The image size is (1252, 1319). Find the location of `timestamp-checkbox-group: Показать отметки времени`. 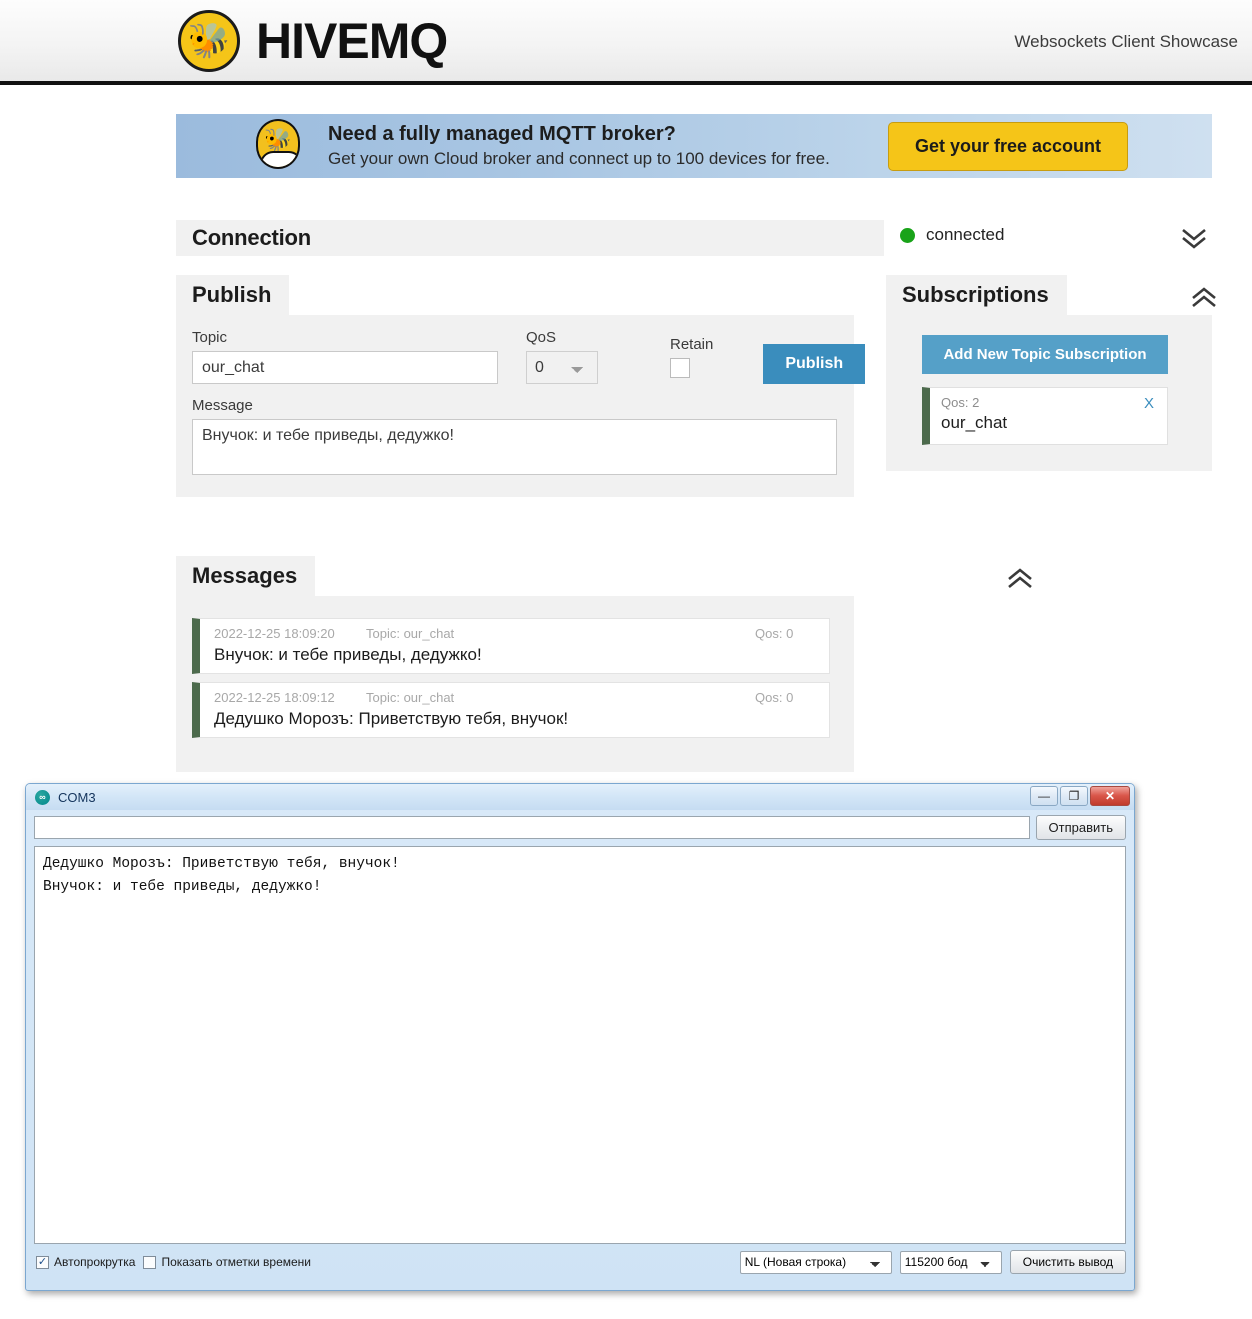

timestamp-checkbox-group: Показать отметки времени is located at coordinates (227, 1262).